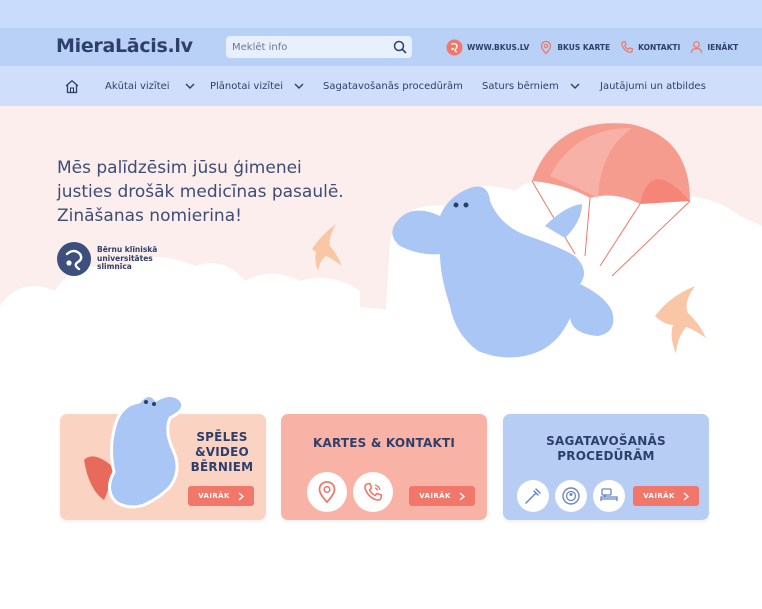  I want to click on hero-line-3: Zināšanas nomierina!, so click(149, 216).